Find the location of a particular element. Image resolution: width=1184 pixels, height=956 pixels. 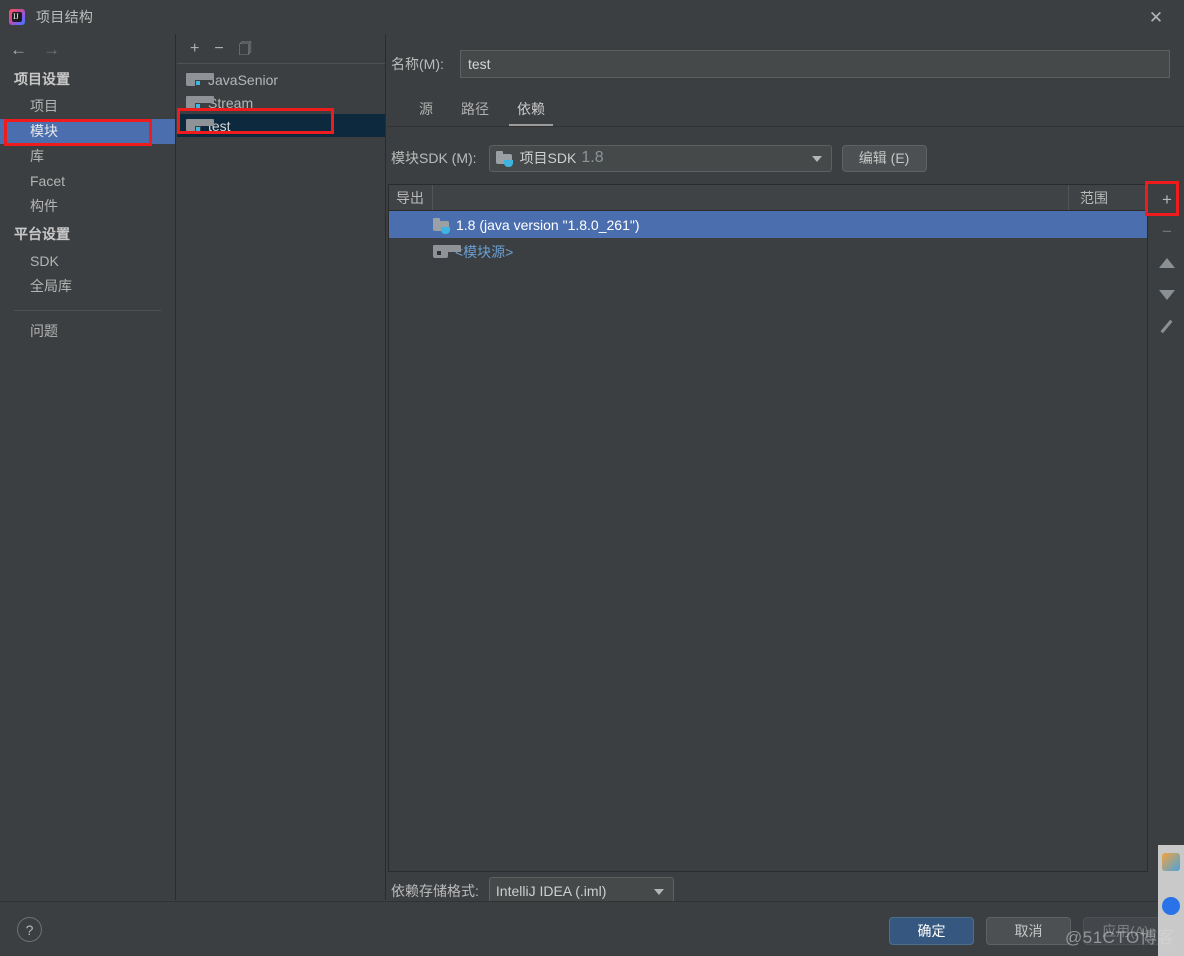

modules-list: JavaSenior Stream test is located at coordinates (281, 100).